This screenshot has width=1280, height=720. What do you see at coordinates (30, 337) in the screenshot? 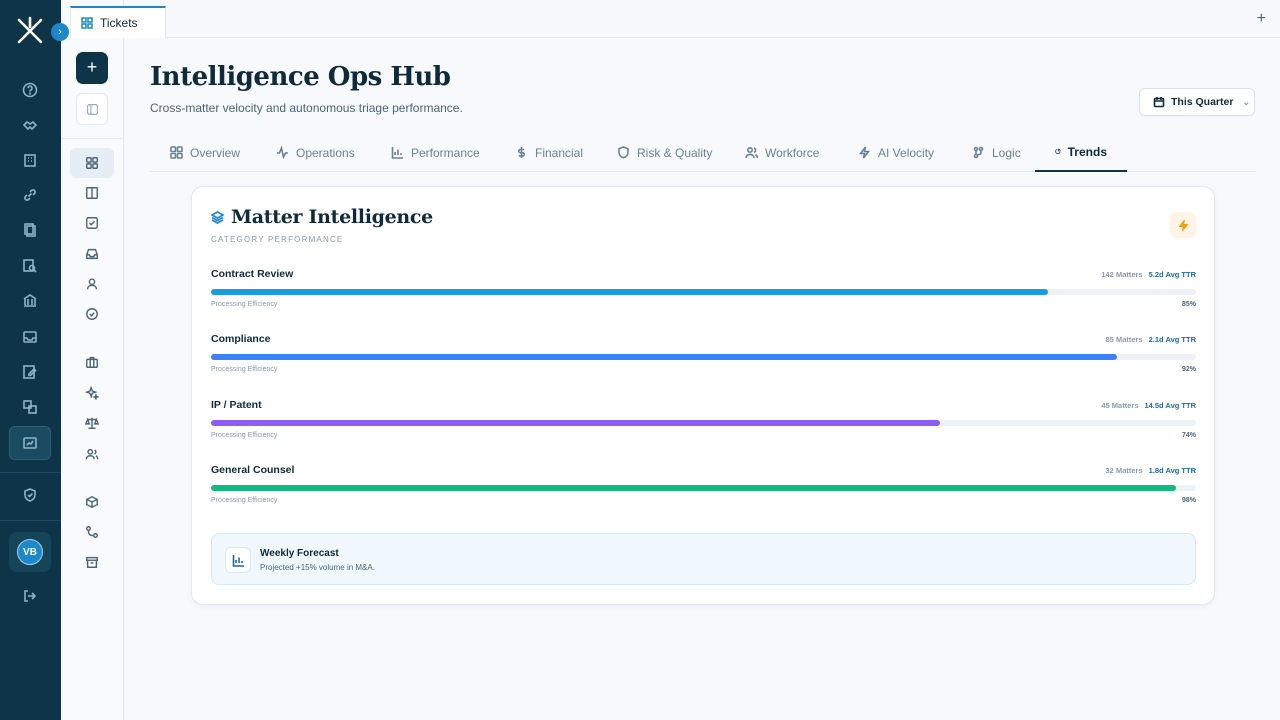
I see `inbox-icon` at bounding box center [30, 337].